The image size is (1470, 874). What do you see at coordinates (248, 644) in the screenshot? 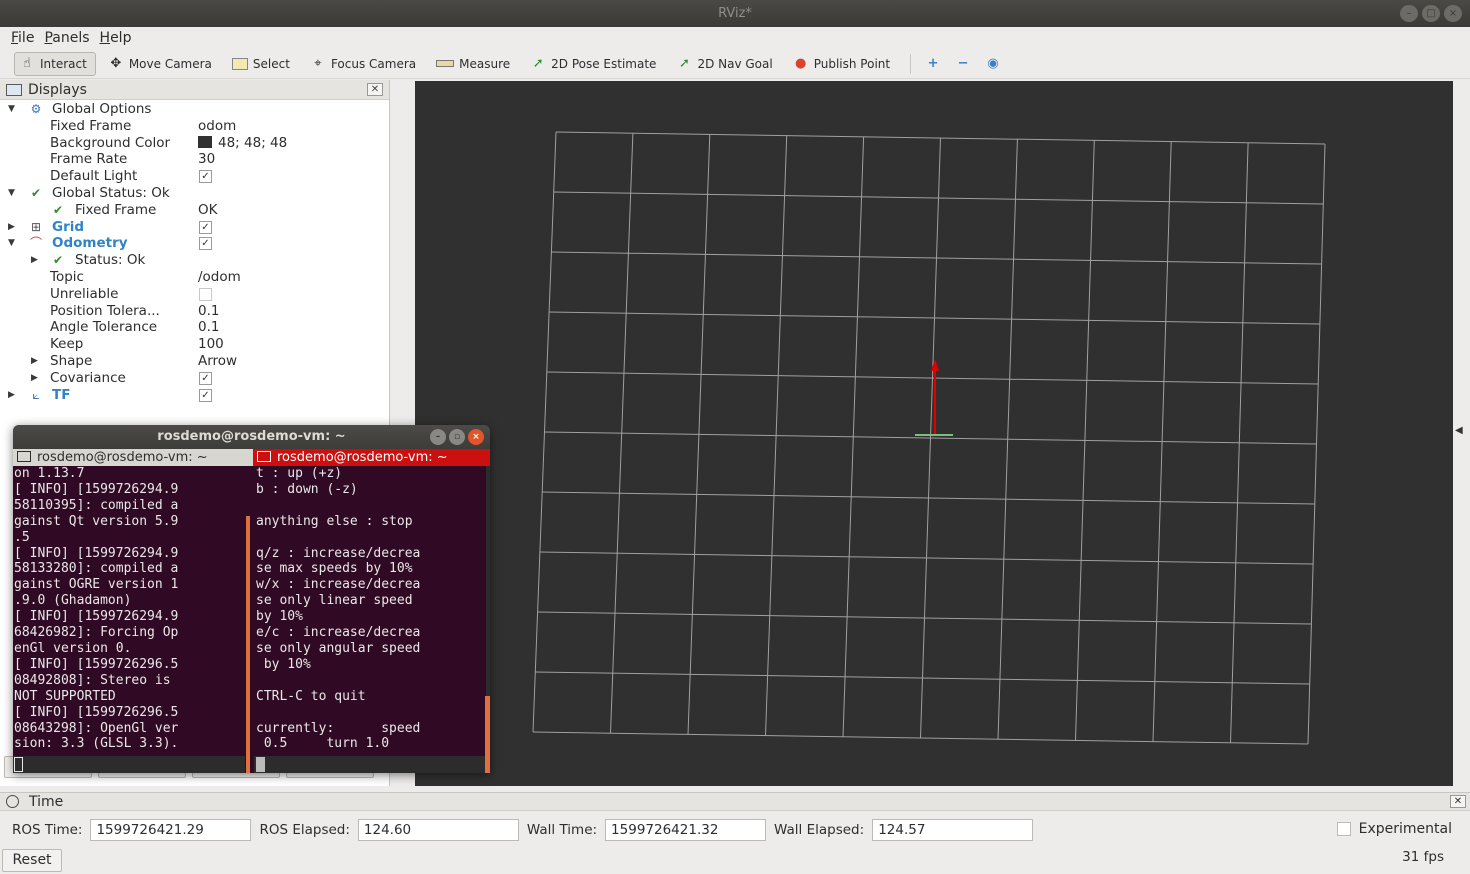
I see `pane-scrollbar` at bounding box center [248, 644].